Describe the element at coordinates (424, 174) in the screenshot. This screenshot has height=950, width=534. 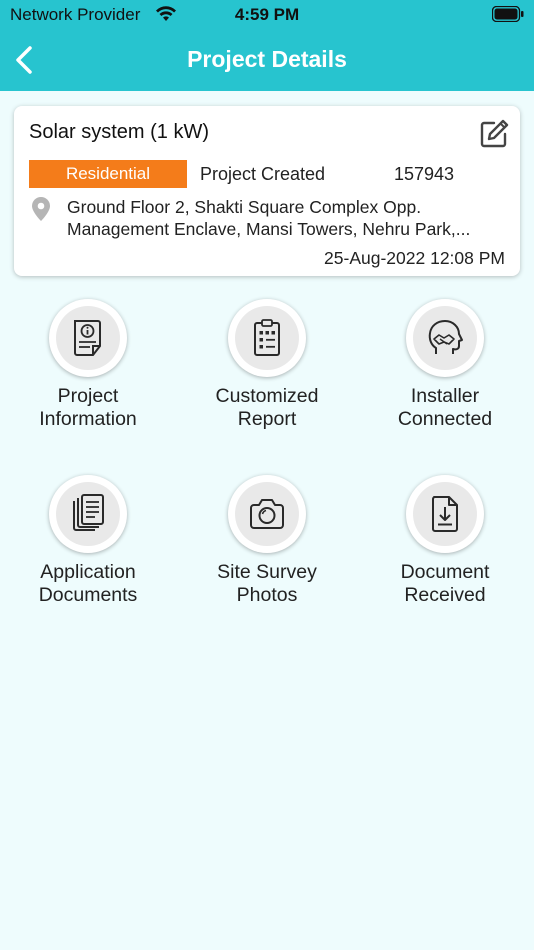
I see `project-id: 157943` at that location.